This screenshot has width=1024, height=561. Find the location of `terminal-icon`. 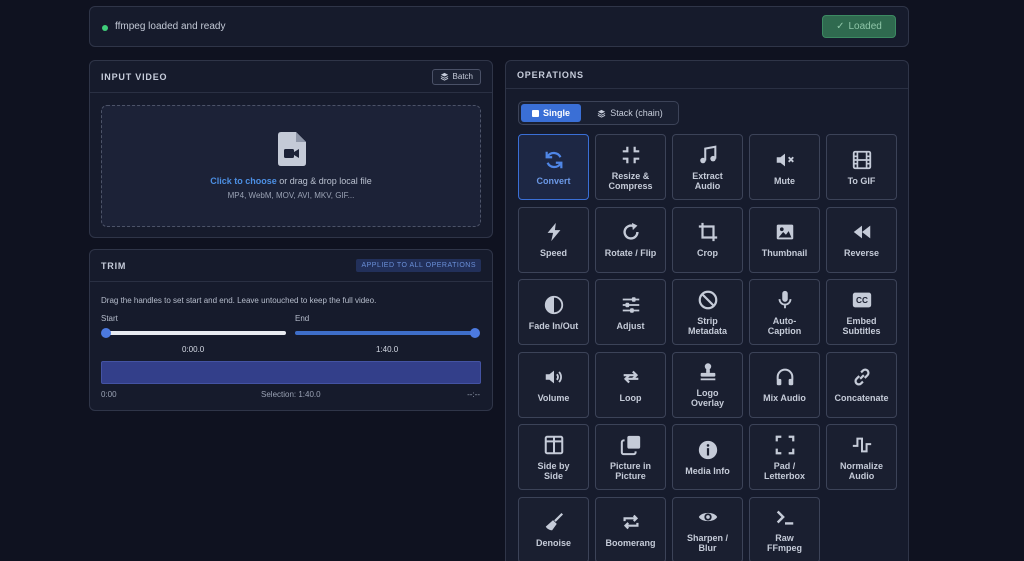

terminal-icon is located at coordinates (785, 517).